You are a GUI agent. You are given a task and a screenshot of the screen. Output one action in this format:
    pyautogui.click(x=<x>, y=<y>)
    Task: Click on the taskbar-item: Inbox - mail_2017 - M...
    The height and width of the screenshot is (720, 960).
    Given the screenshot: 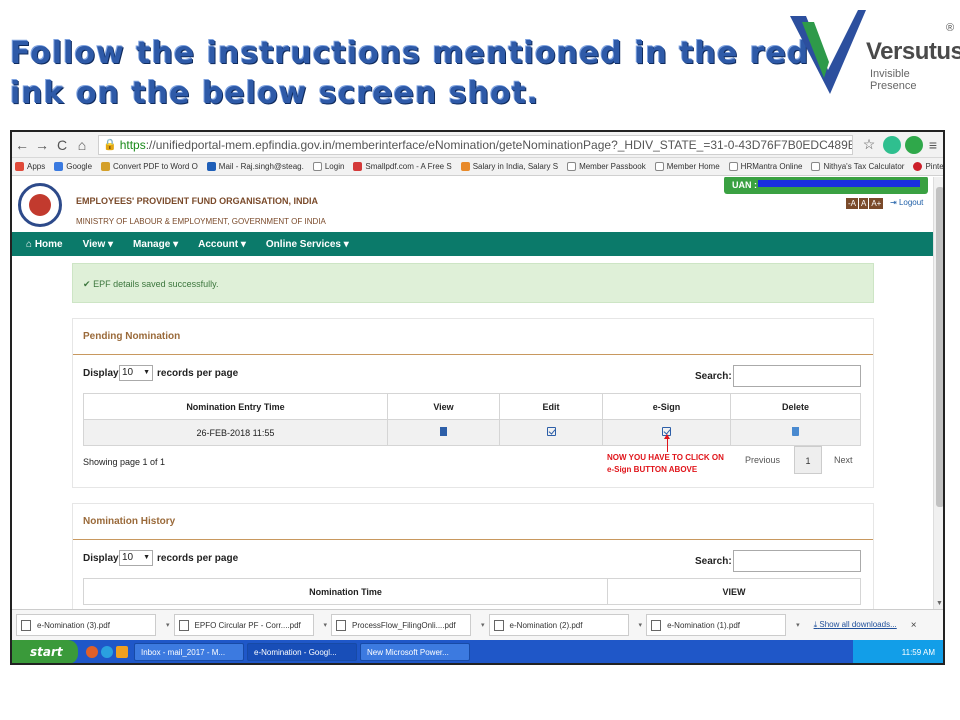 What is the action you would take?
    pyautogui.click(x=189, y=652)
    